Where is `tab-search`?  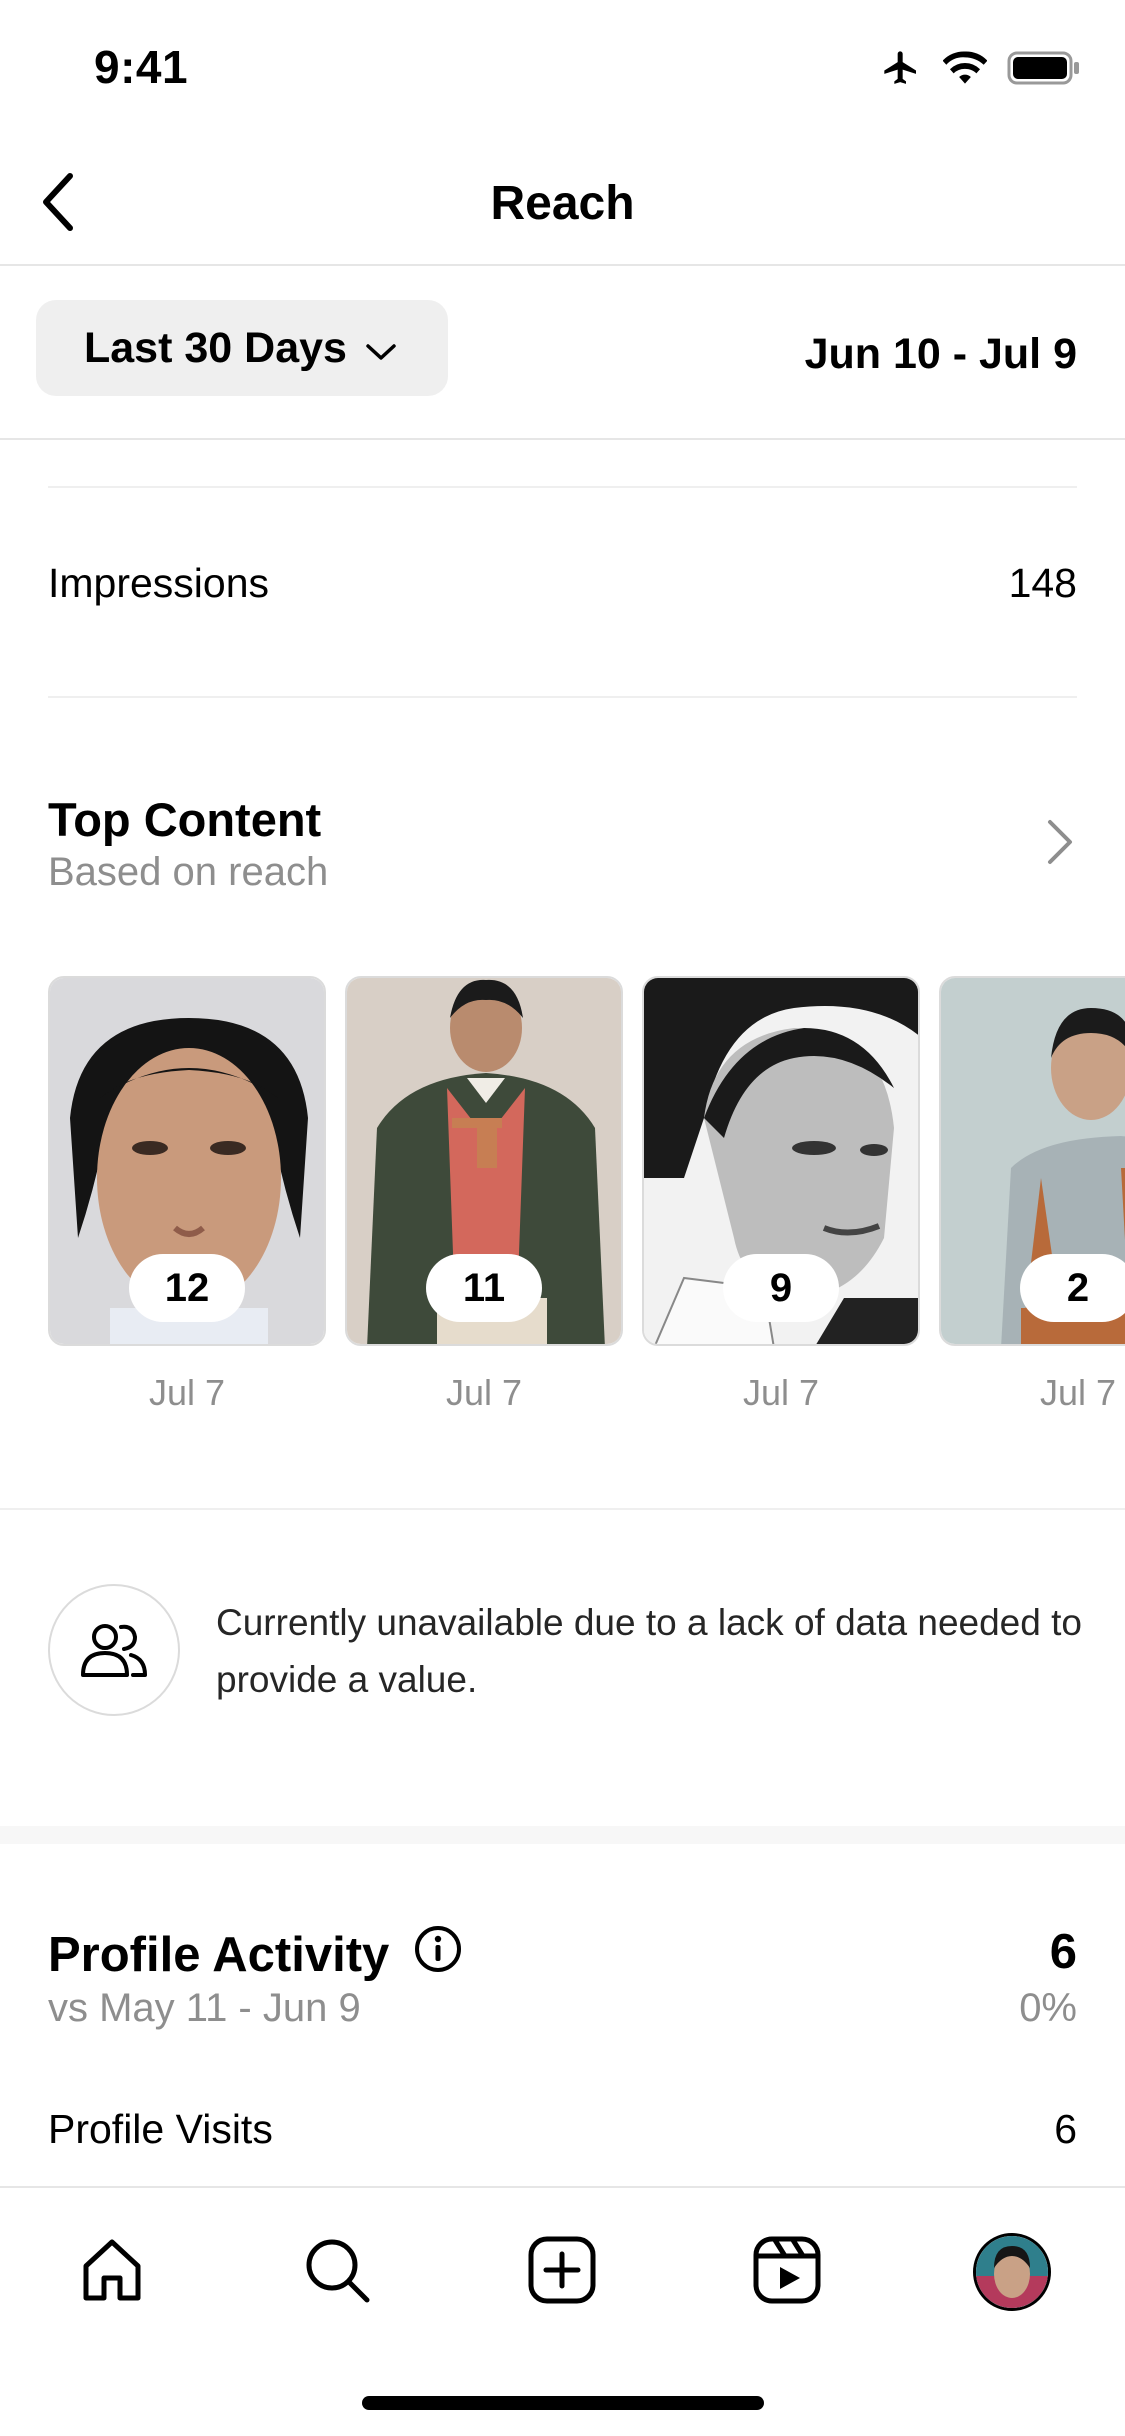 tab-search is located at coordinates (337, 2272).